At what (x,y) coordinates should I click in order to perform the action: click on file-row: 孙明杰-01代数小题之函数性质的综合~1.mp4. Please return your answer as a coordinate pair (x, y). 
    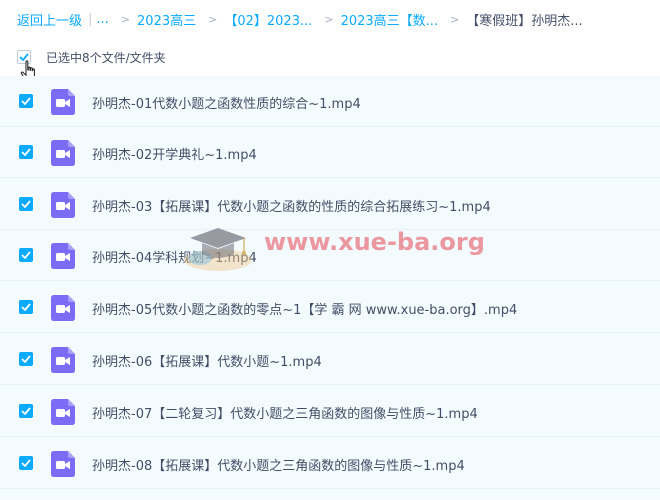
    Looking at the image, I should click on (330, 101).